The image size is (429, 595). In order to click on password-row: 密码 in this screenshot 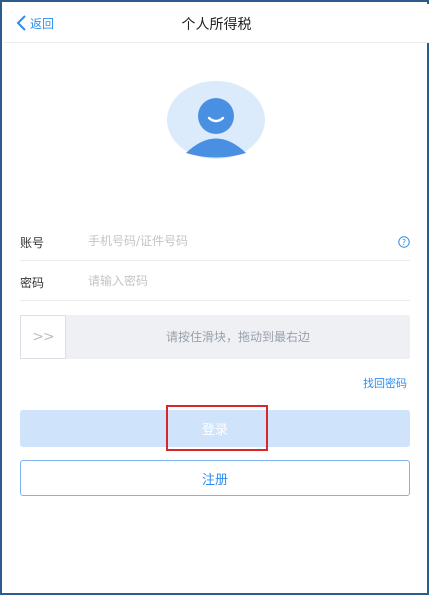, I will do `click(215, 282)`.